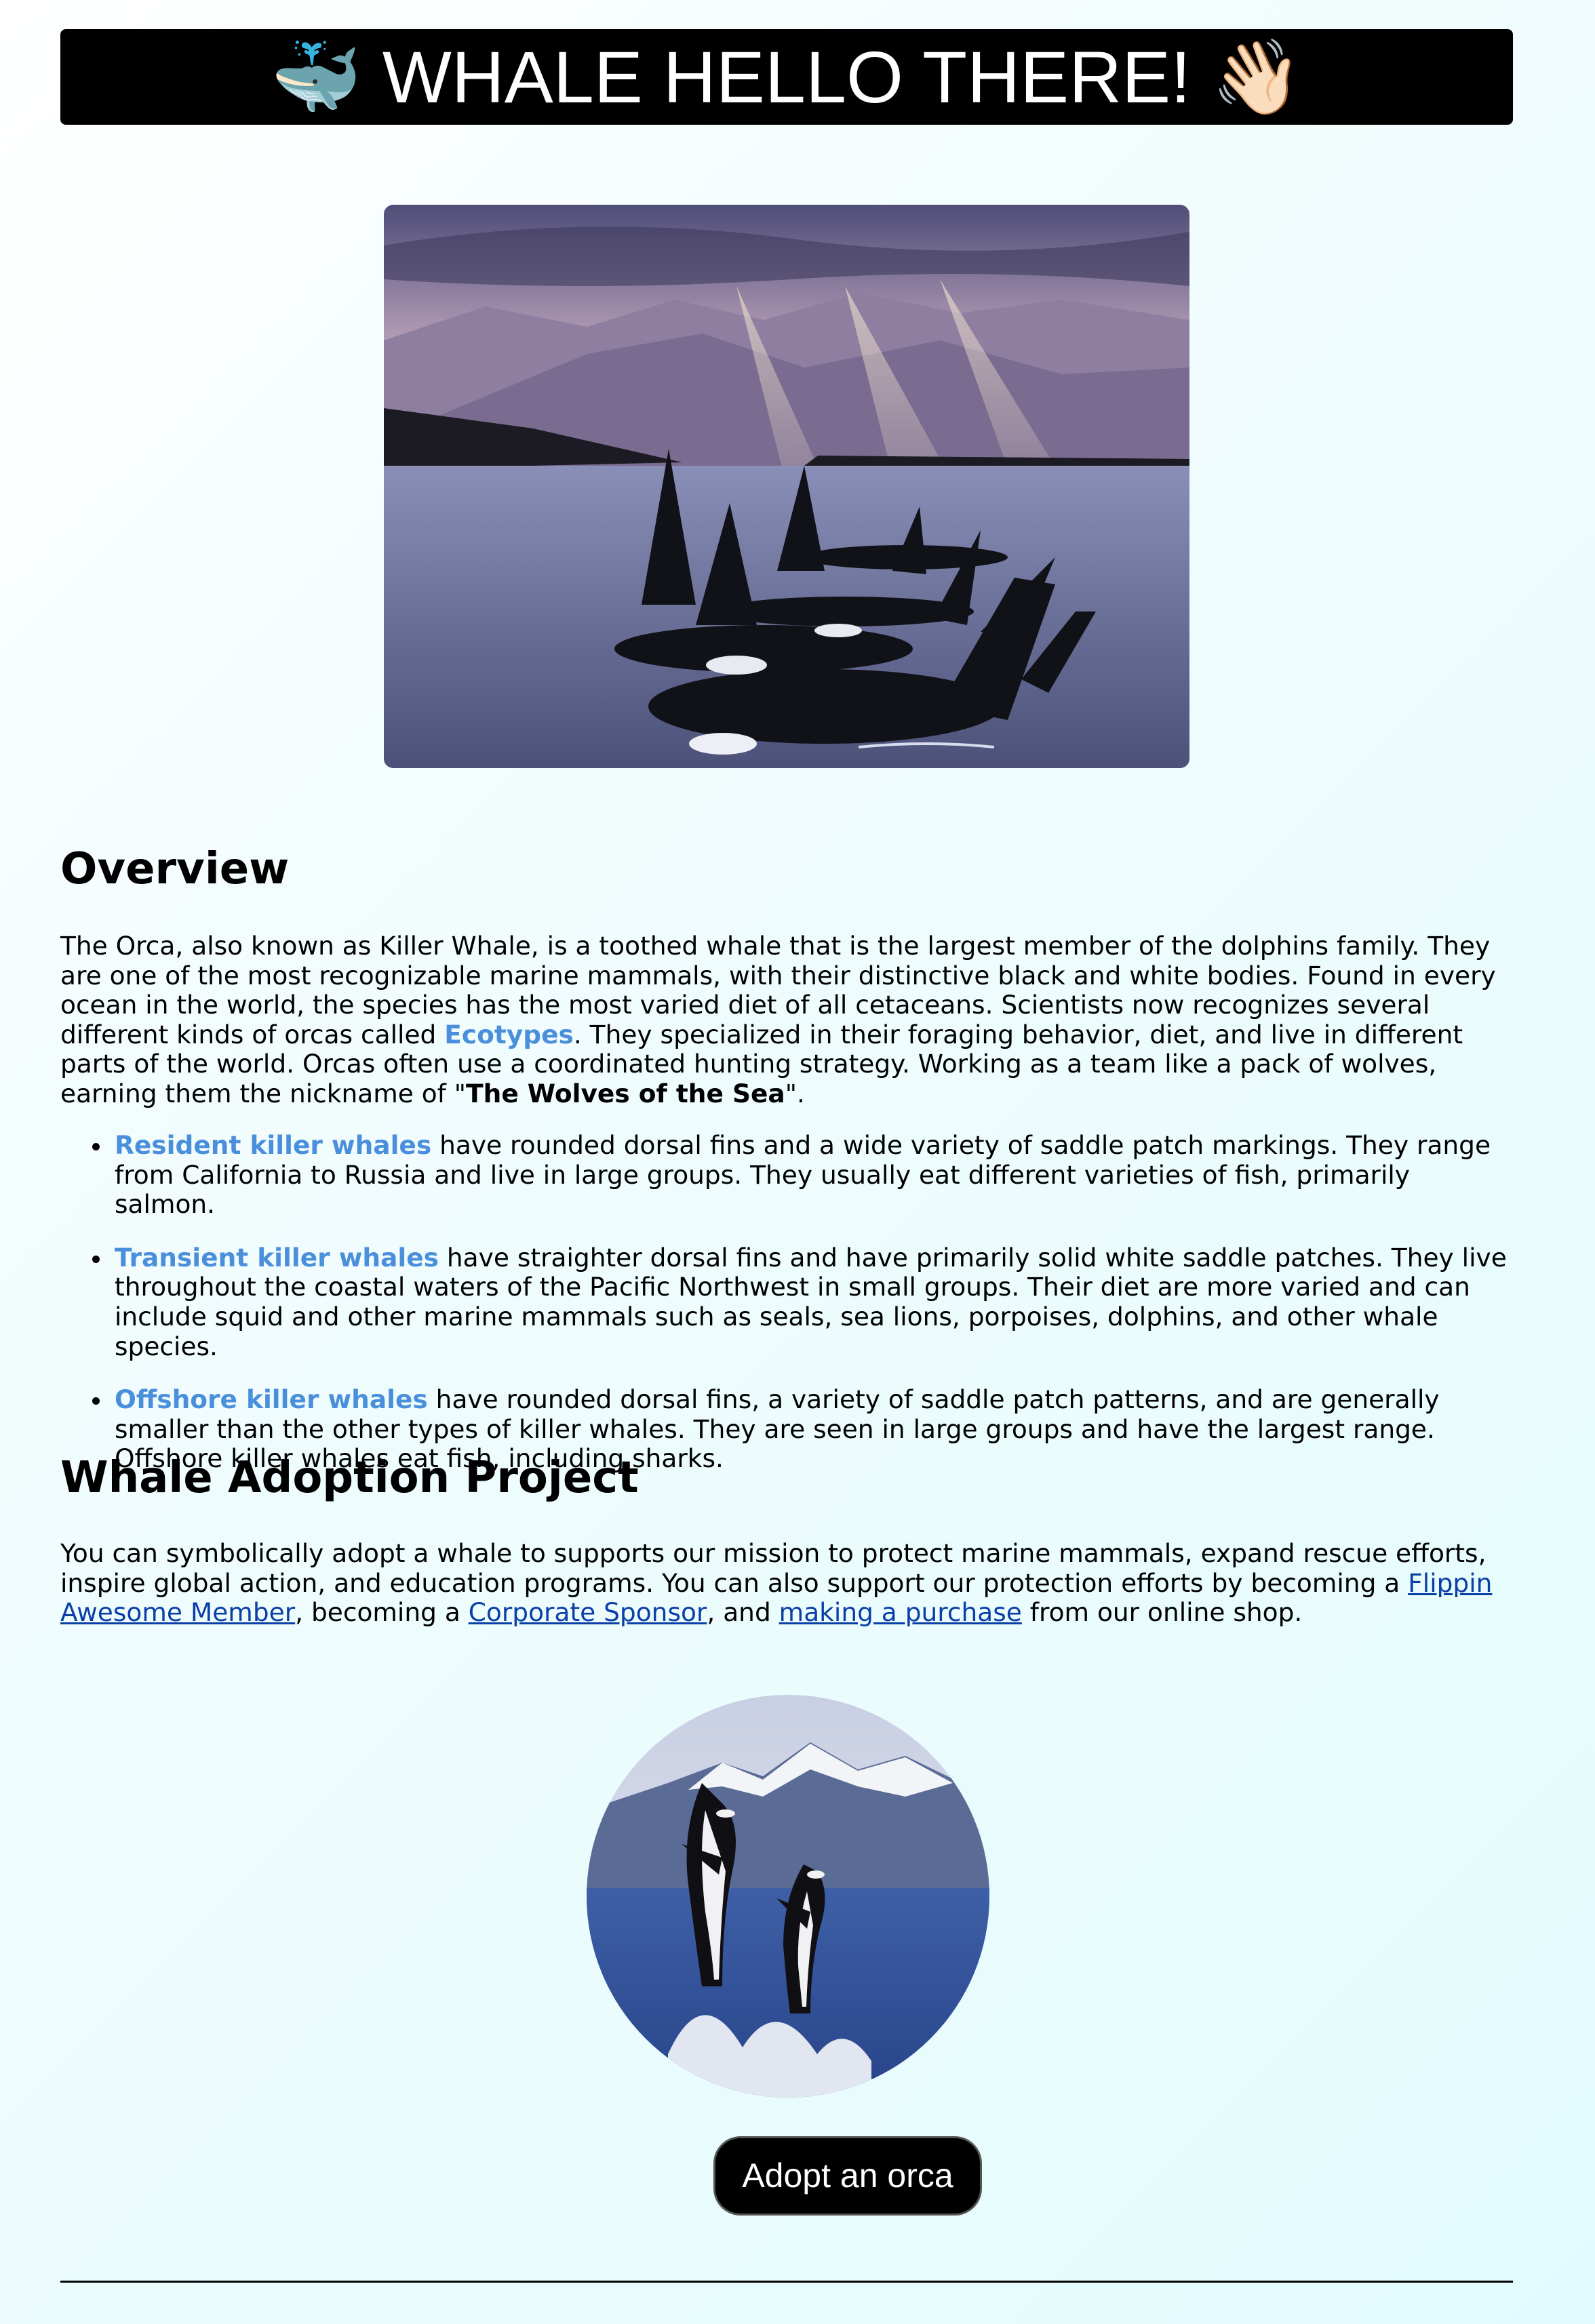  What do you see at coordinates (316, 77) in the screenshot?
I see `whale-icon: 🐳` at bounding box center [316, 77].